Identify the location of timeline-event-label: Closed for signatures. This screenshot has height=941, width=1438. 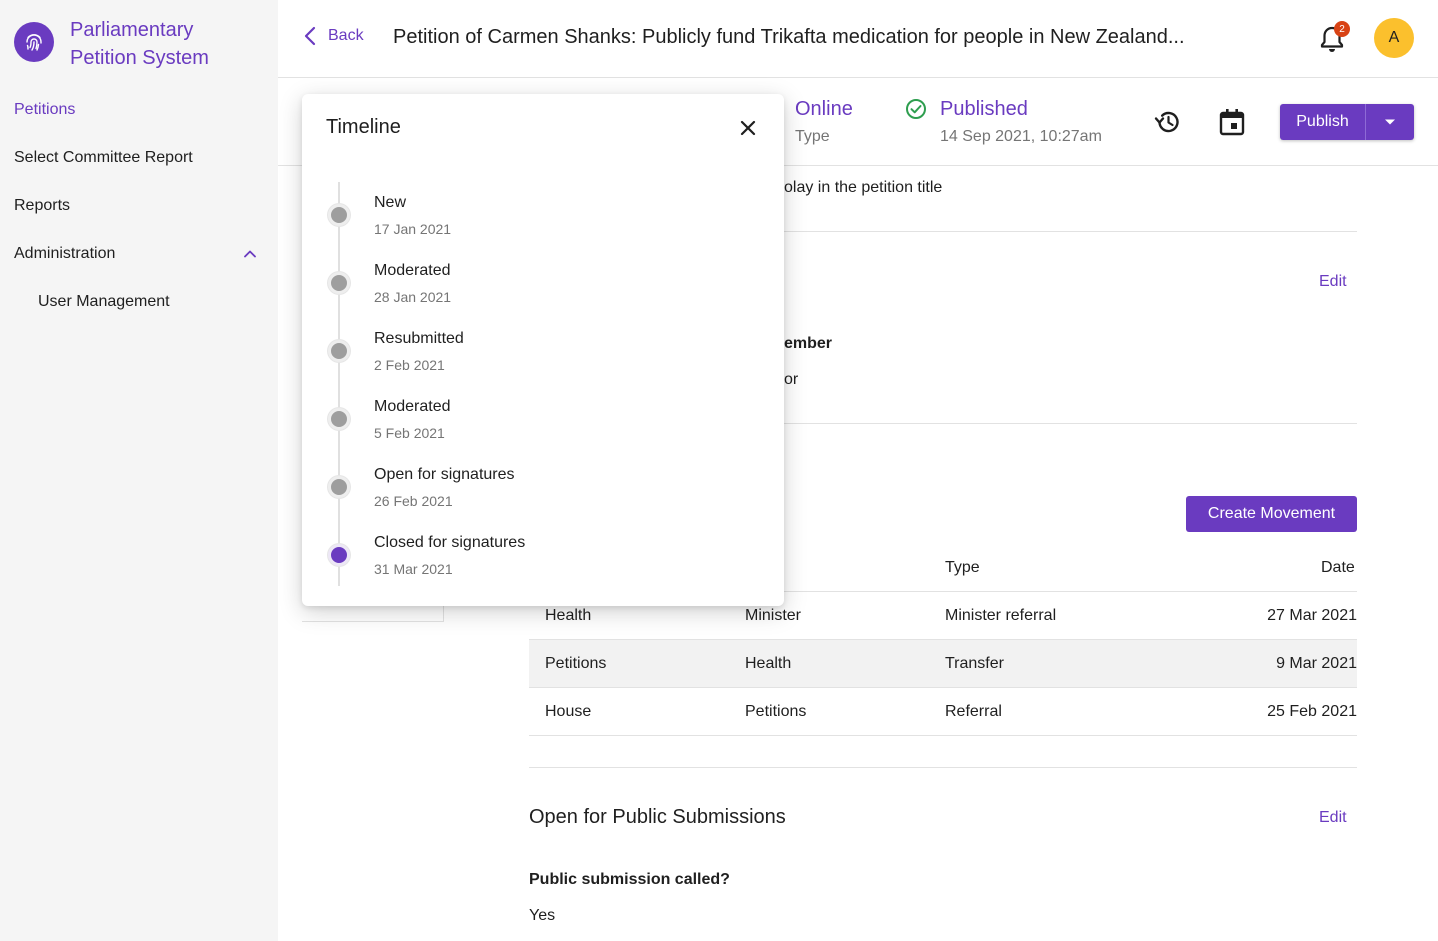
(450, 542).